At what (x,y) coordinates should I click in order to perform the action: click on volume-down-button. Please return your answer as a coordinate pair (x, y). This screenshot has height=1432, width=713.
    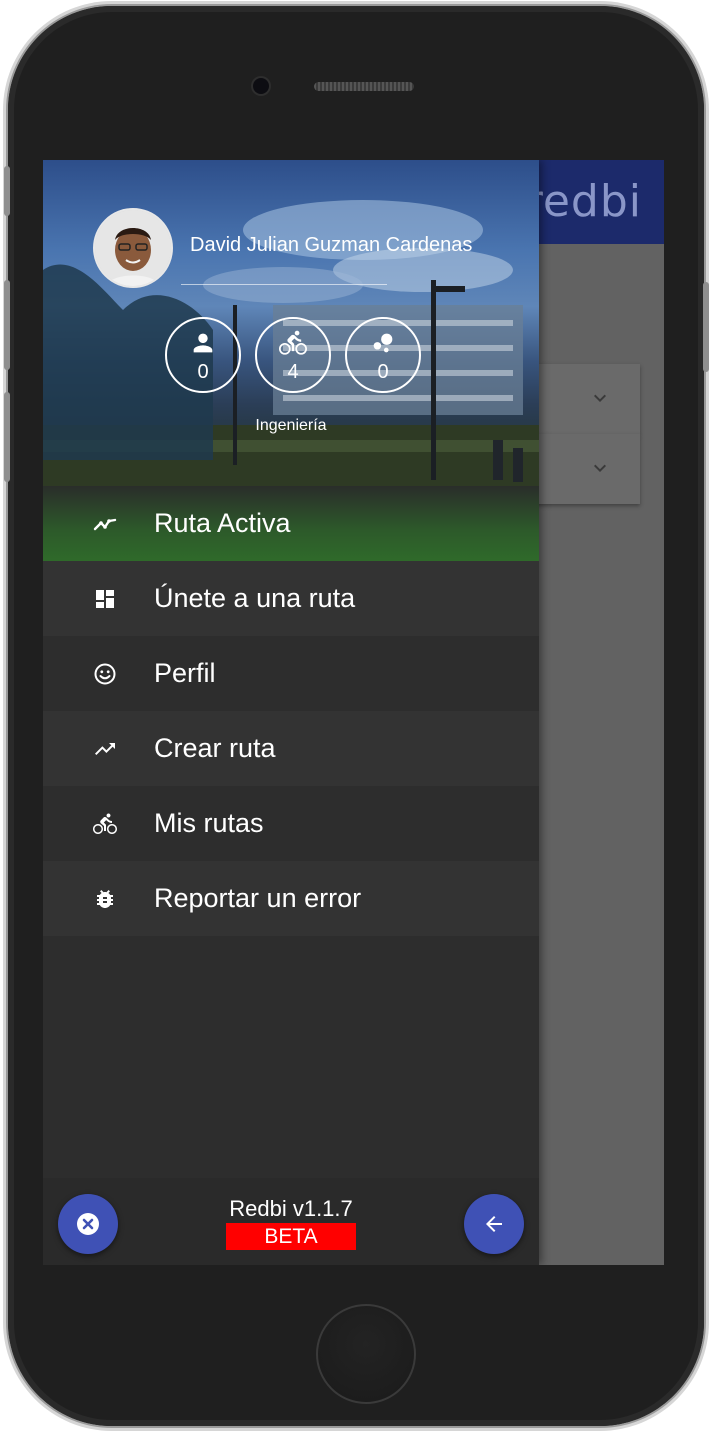
    Looking at the image, I should click on (7, 437).